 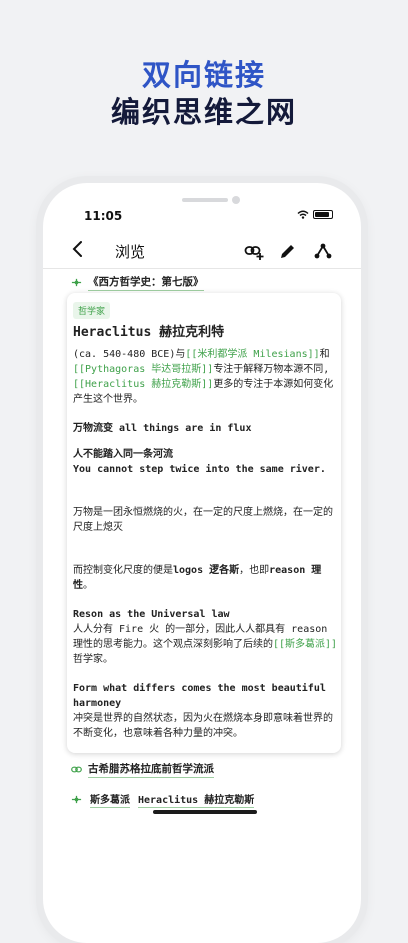 What do you see at coordinates (110, 799) in the screenshot?
I see `related-link-stoics: 斯多葛派` at bounding box center [110, 799].